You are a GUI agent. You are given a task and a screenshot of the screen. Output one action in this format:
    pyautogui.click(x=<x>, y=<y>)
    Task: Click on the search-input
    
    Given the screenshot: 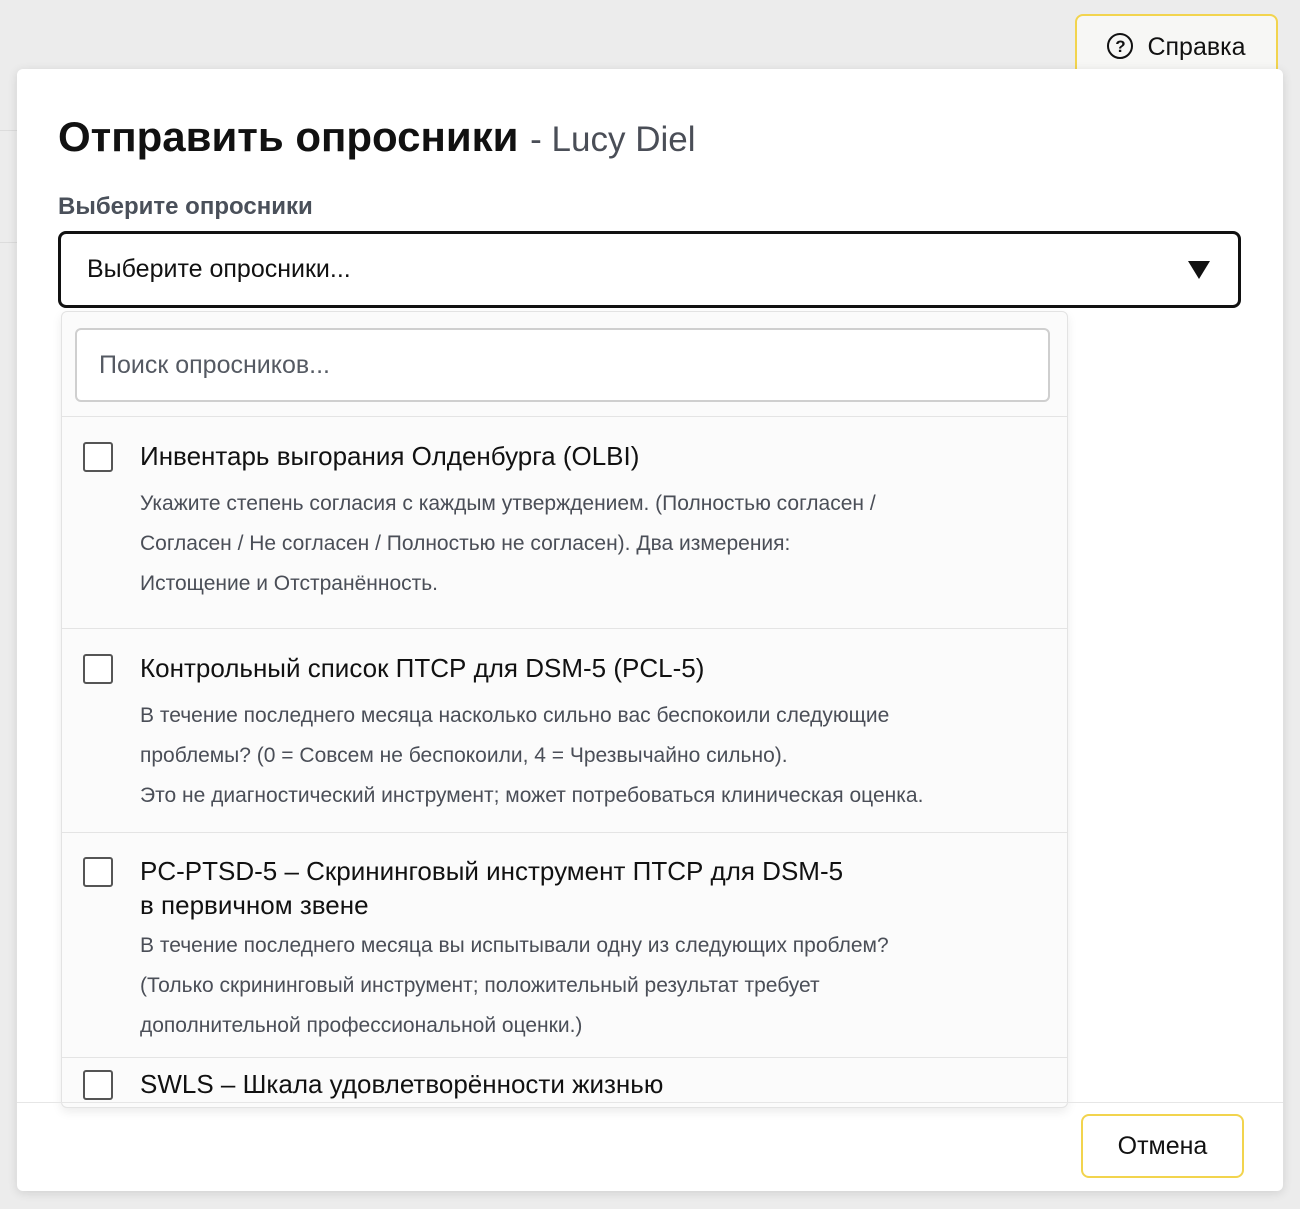 What is the action you would take?
    pyautogui.click(x=562, y=365)
    